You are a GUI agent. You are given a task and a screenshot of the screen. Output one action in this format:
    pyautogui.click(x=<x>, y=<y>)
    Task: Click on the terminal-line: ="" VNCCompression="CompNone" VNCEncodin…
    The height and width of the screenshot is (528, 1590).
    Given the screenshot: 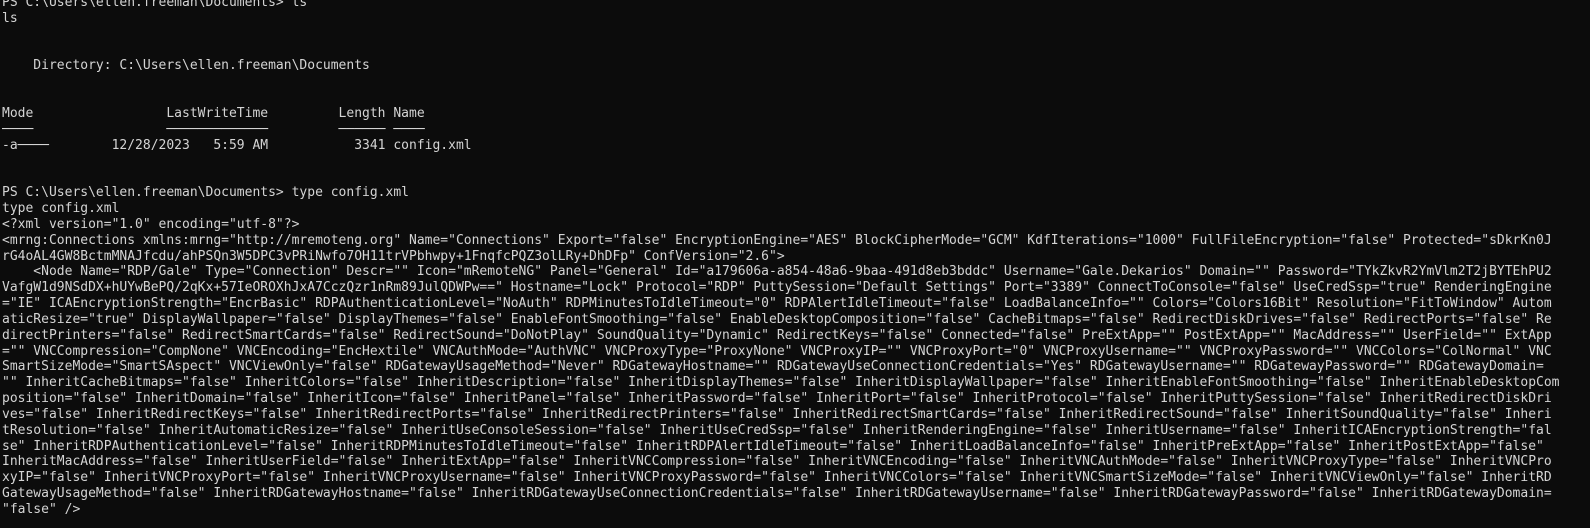 What is the action you would take?
    pyautogui.click(x=777, y=351)
    